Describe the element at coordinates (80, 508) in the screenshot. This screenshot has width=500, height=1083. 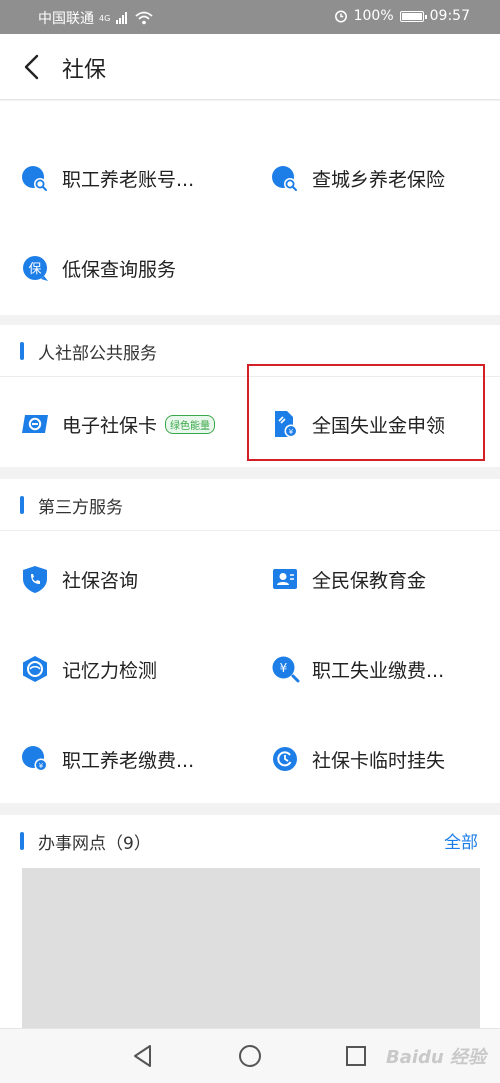
I see `section-title: 第三方服务` at that location.